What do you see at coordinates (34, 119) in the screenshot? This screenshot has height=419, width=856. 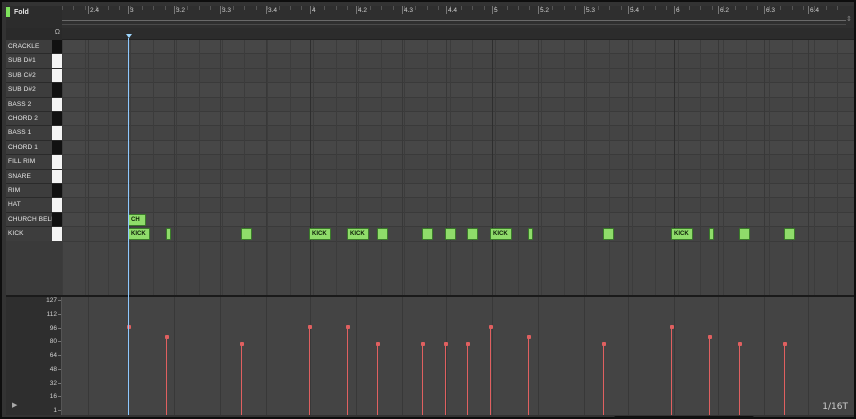 I see `drum-key-row: CHORD 2` at bounding box center [34, 119].